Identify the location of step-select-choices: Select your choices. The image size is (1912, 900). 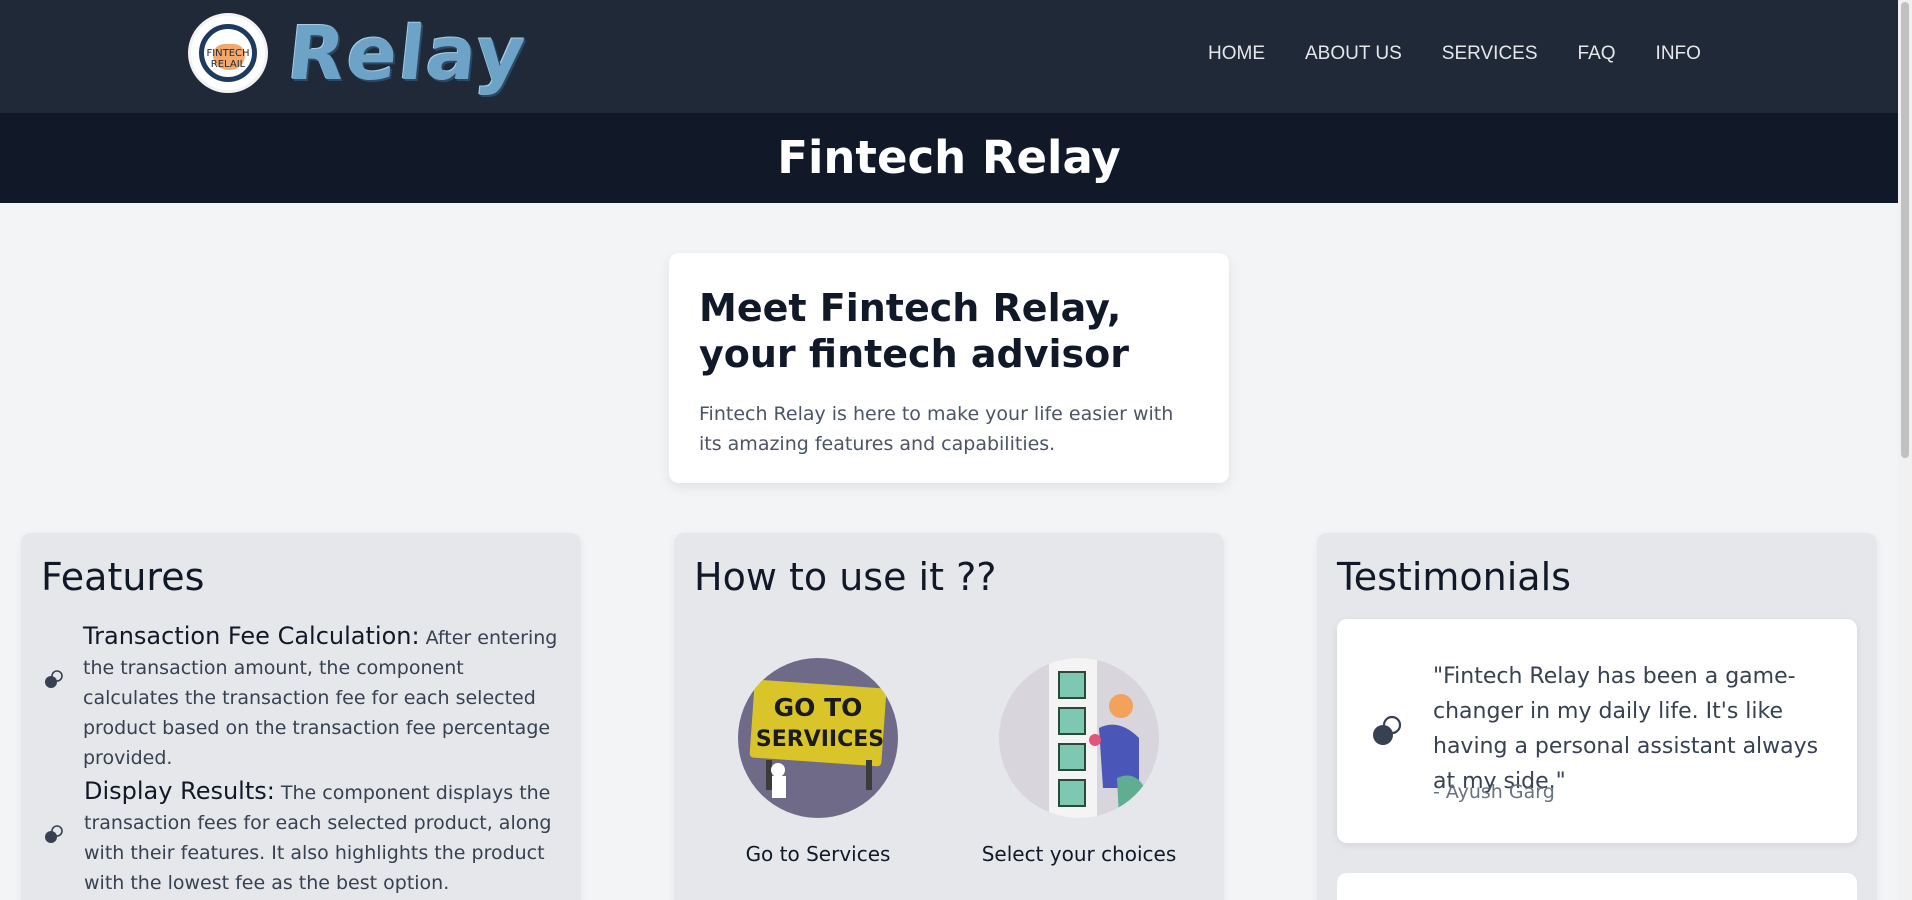
(1079, 763).